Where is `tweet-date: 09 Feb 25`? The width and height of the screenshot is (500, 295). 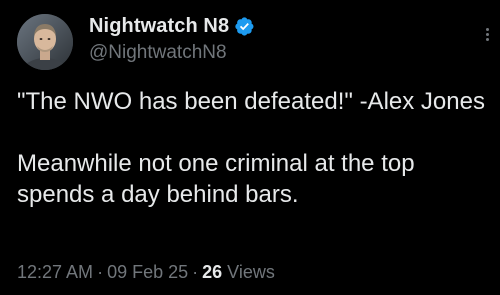 tweet-date: 09 Feb 25 is located at coordinates (147, 272).